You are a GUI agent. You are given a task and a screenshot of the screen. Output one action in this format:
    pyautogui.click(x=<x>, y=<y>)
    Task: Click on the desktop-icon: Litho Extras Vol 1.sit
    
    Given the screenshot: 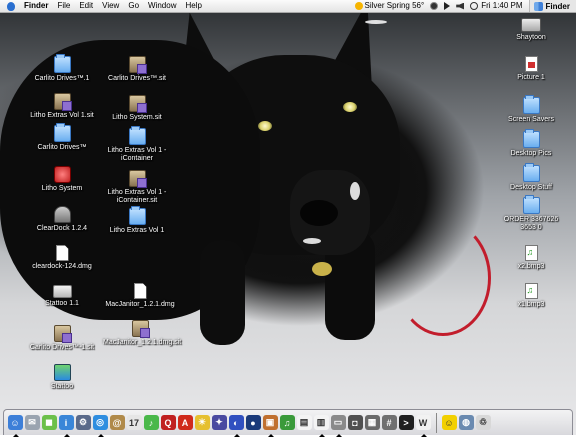 What is the action you would take?
    pyautogui.click(x=62, y=106)
    